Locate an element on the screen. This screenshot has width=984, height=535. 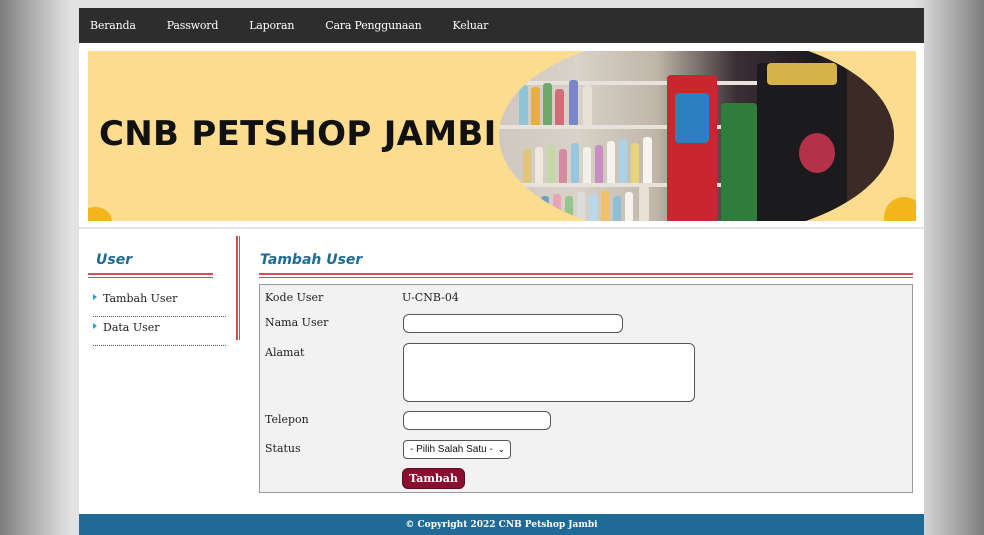
status-label: Status is located at coordinates (283, 448).